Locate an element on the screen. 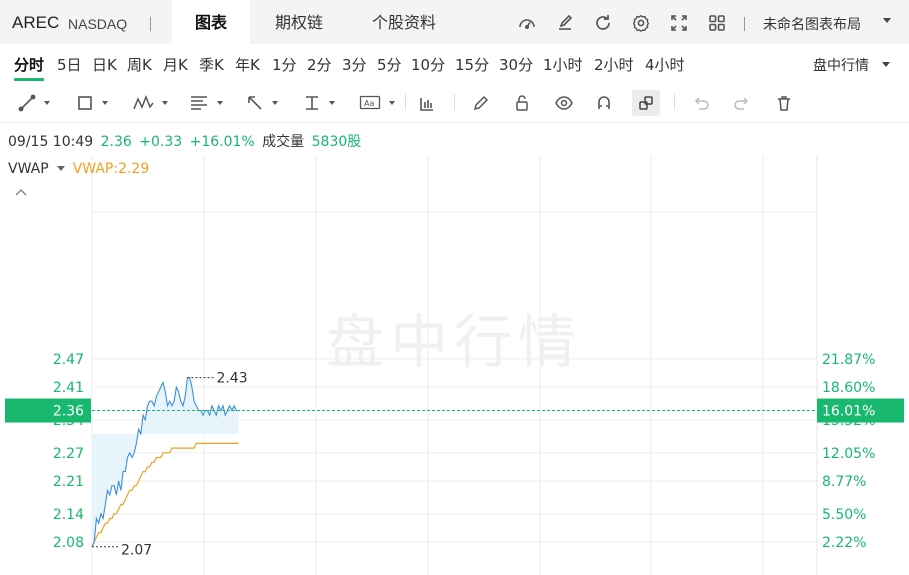 The height and width of the screenshot is (575, 909). session-mode-dropdown: 盘中行情 is located at coordinates (841, 65).